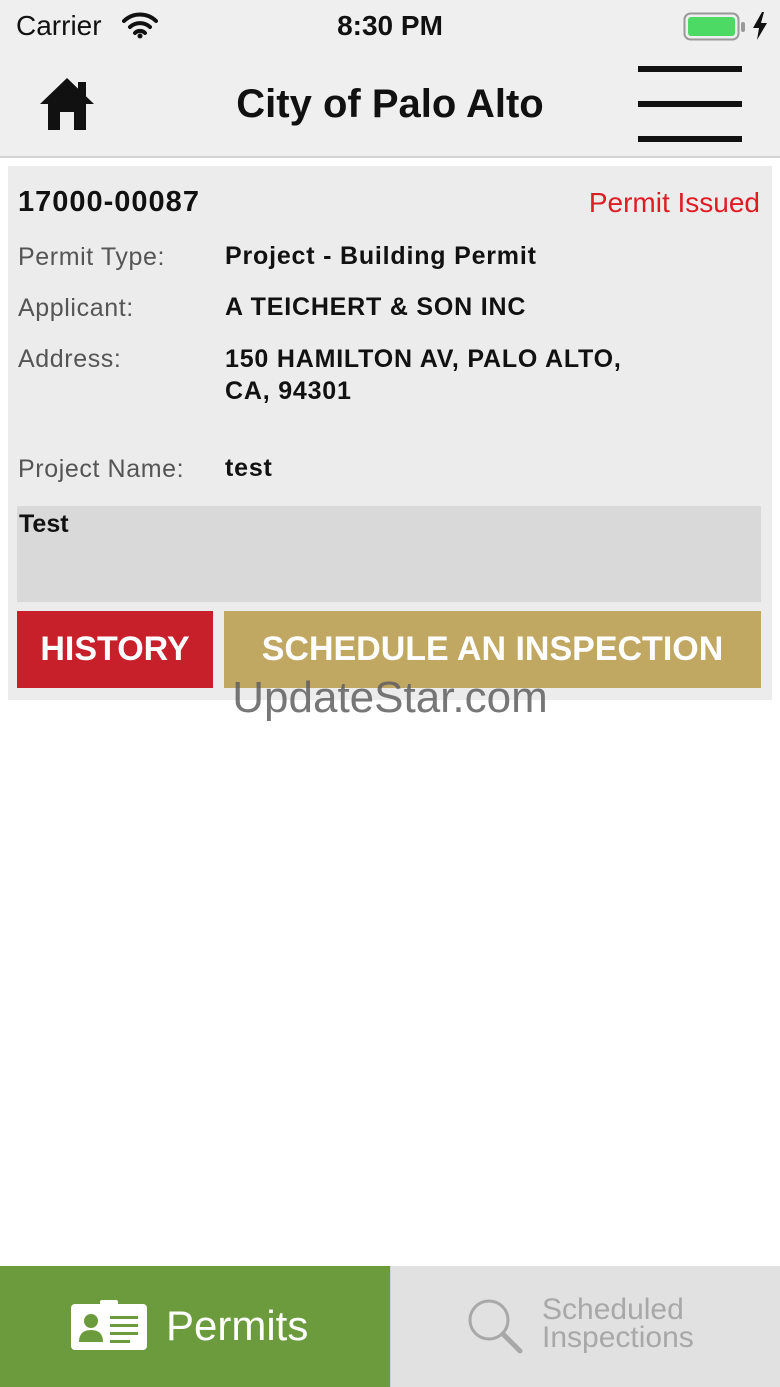 The height and width of the screenshot is (1387, 780). I want to click on tab-permits-label: Permits, so click(237, 1325).